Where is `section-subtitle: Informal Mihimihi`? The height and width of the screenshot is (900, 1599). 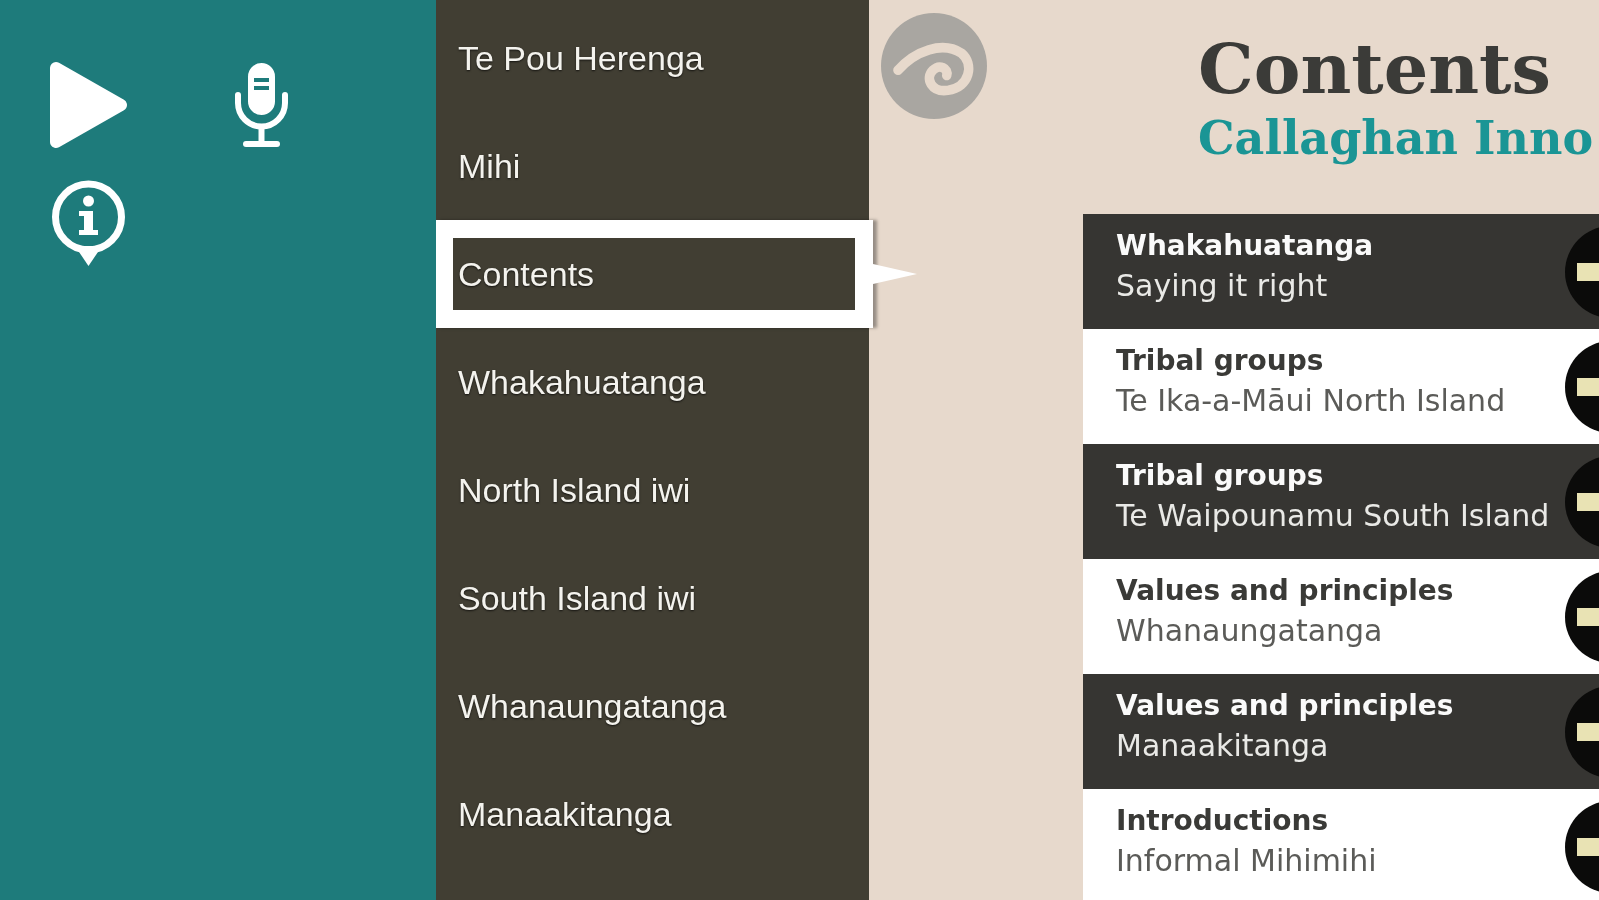 section-subtitle: Informal Mihimihi is located at coordinates (1246, 861).